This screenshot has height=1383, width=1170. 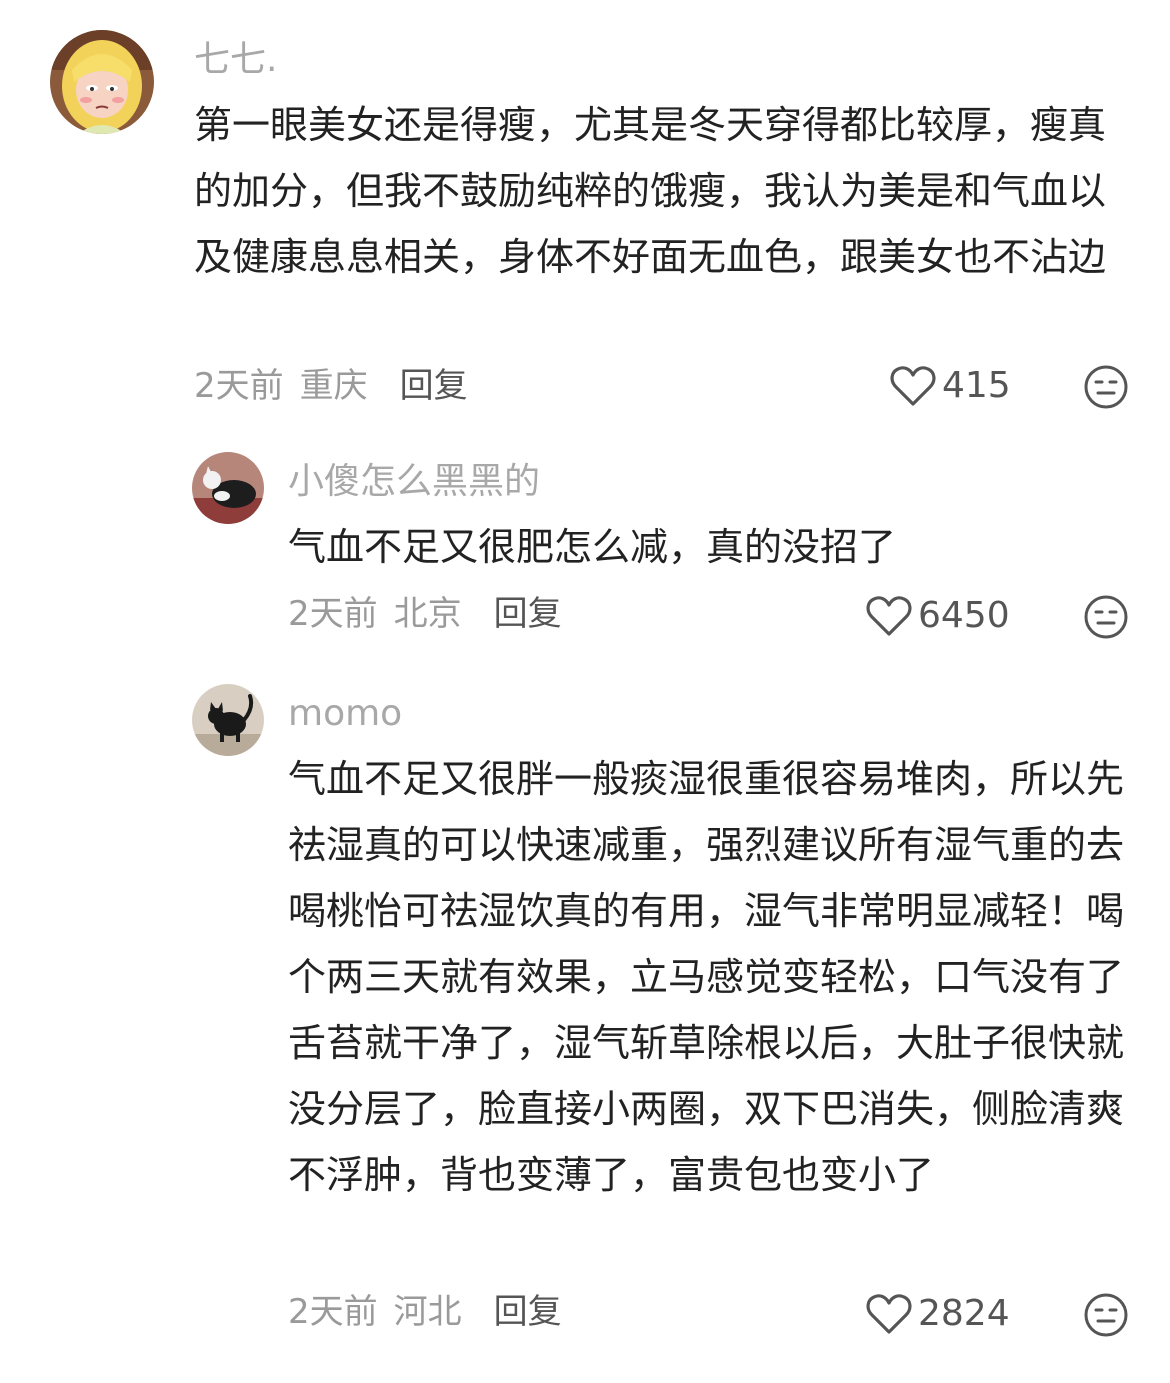 What do you see at coordinates (427, 1312) in the screenshot?
I see `comment-location: 河北` at bounding box center [427, 1312].